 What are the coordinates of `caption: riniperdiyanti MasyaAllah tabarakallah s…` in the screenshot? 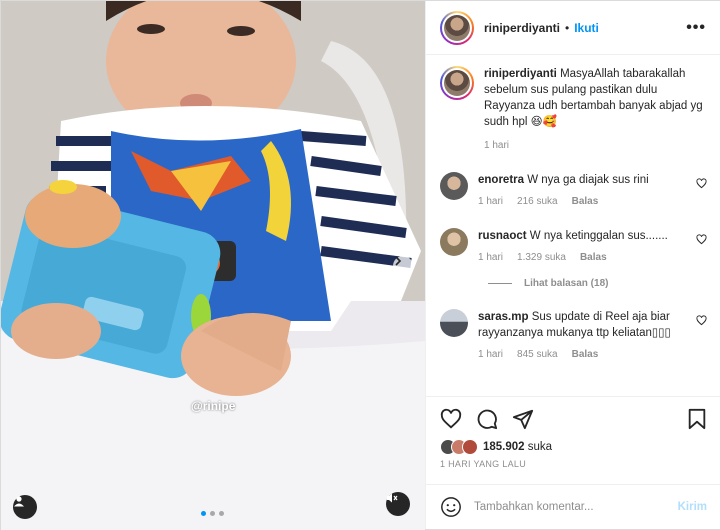 It's located at (573, 110).